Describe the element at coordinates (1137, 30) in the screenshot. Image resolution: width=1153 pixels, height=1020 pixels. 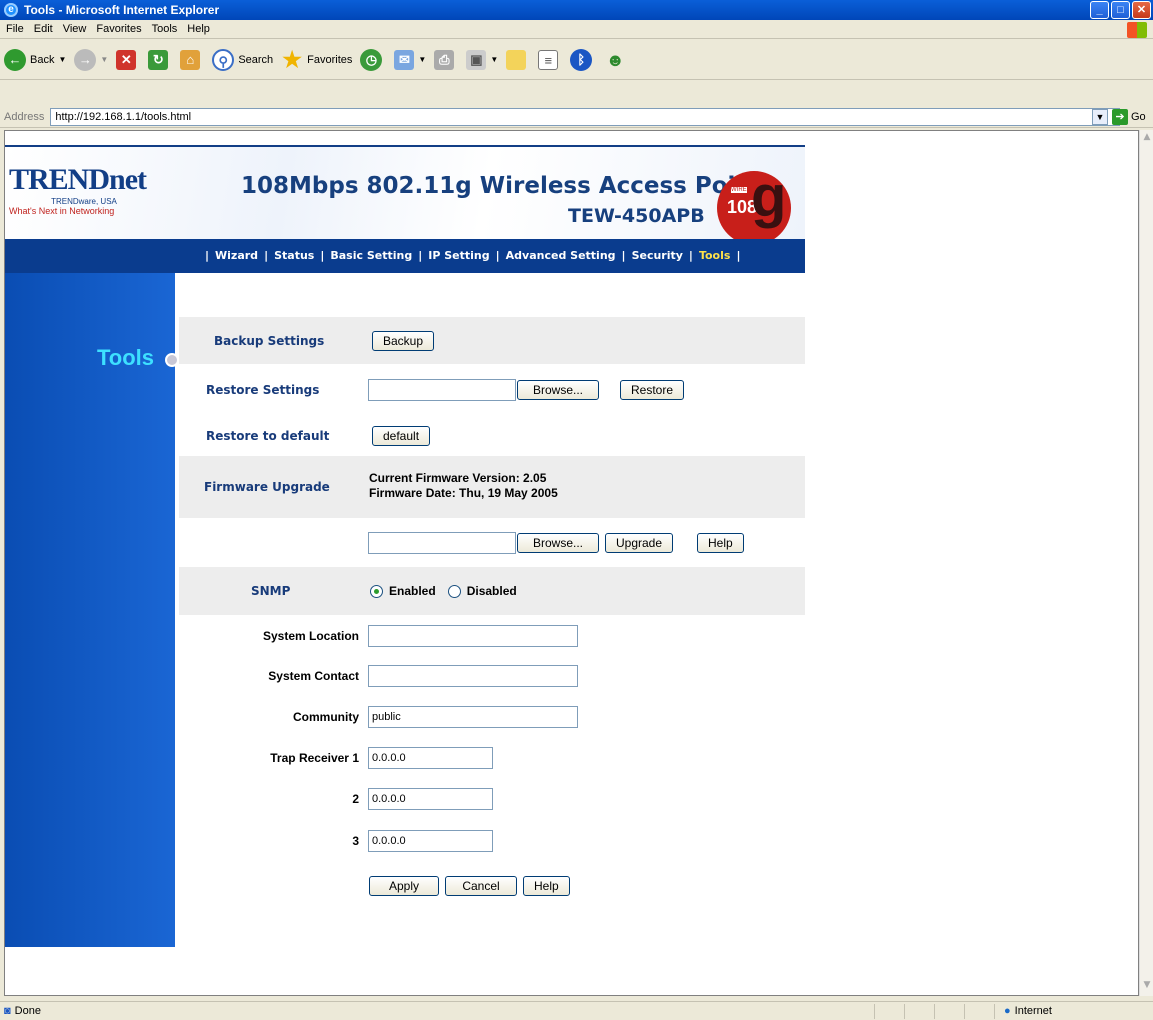
I see `windows-logo-icon` at that location.